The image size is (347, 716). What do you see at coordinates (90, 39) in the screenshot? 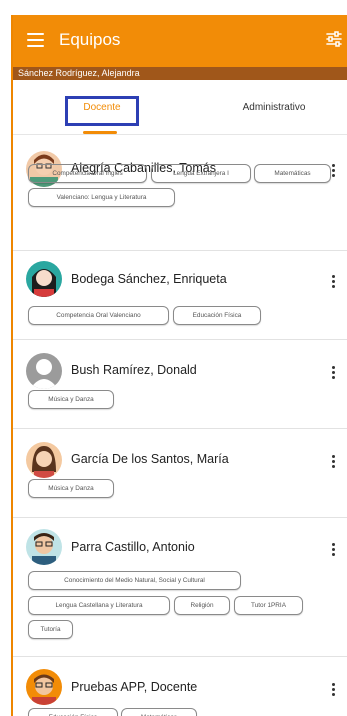
I see `app-title: Equipos` at bounding box center [90, 39].